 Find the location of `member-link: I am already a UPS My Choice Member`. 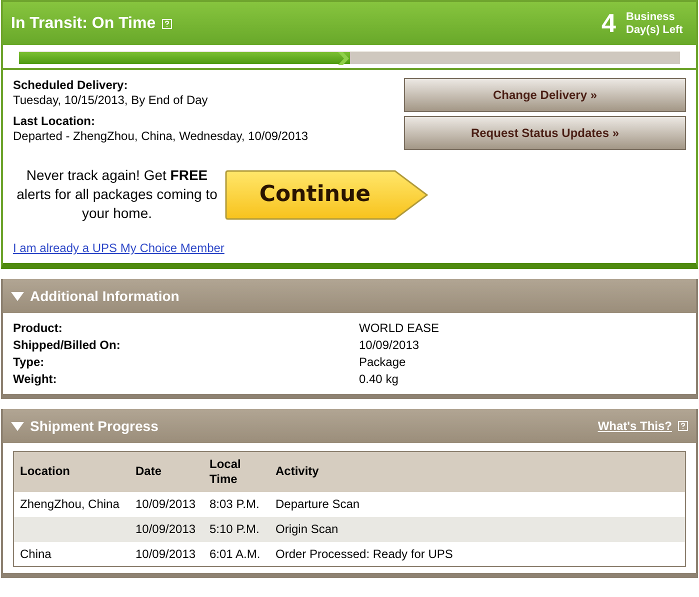

member-link: I am already a UPS My Choice Member is located at coordinates (118, 248).